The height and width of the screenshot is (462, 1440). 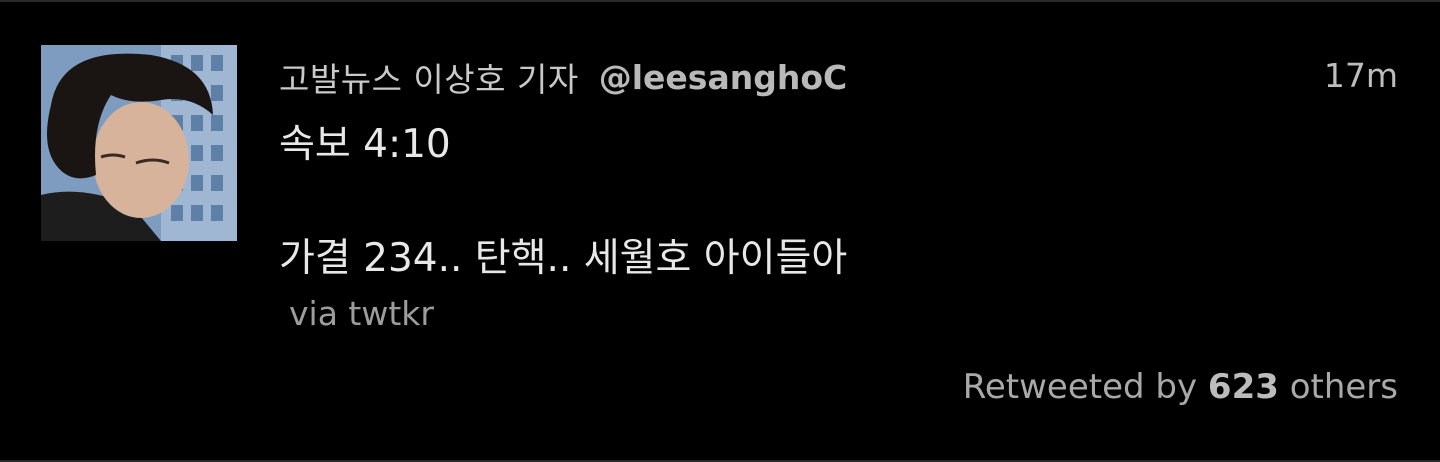 I want to click on retweet-info: Retweeted by 623 others, so click(x=1180, y=387).